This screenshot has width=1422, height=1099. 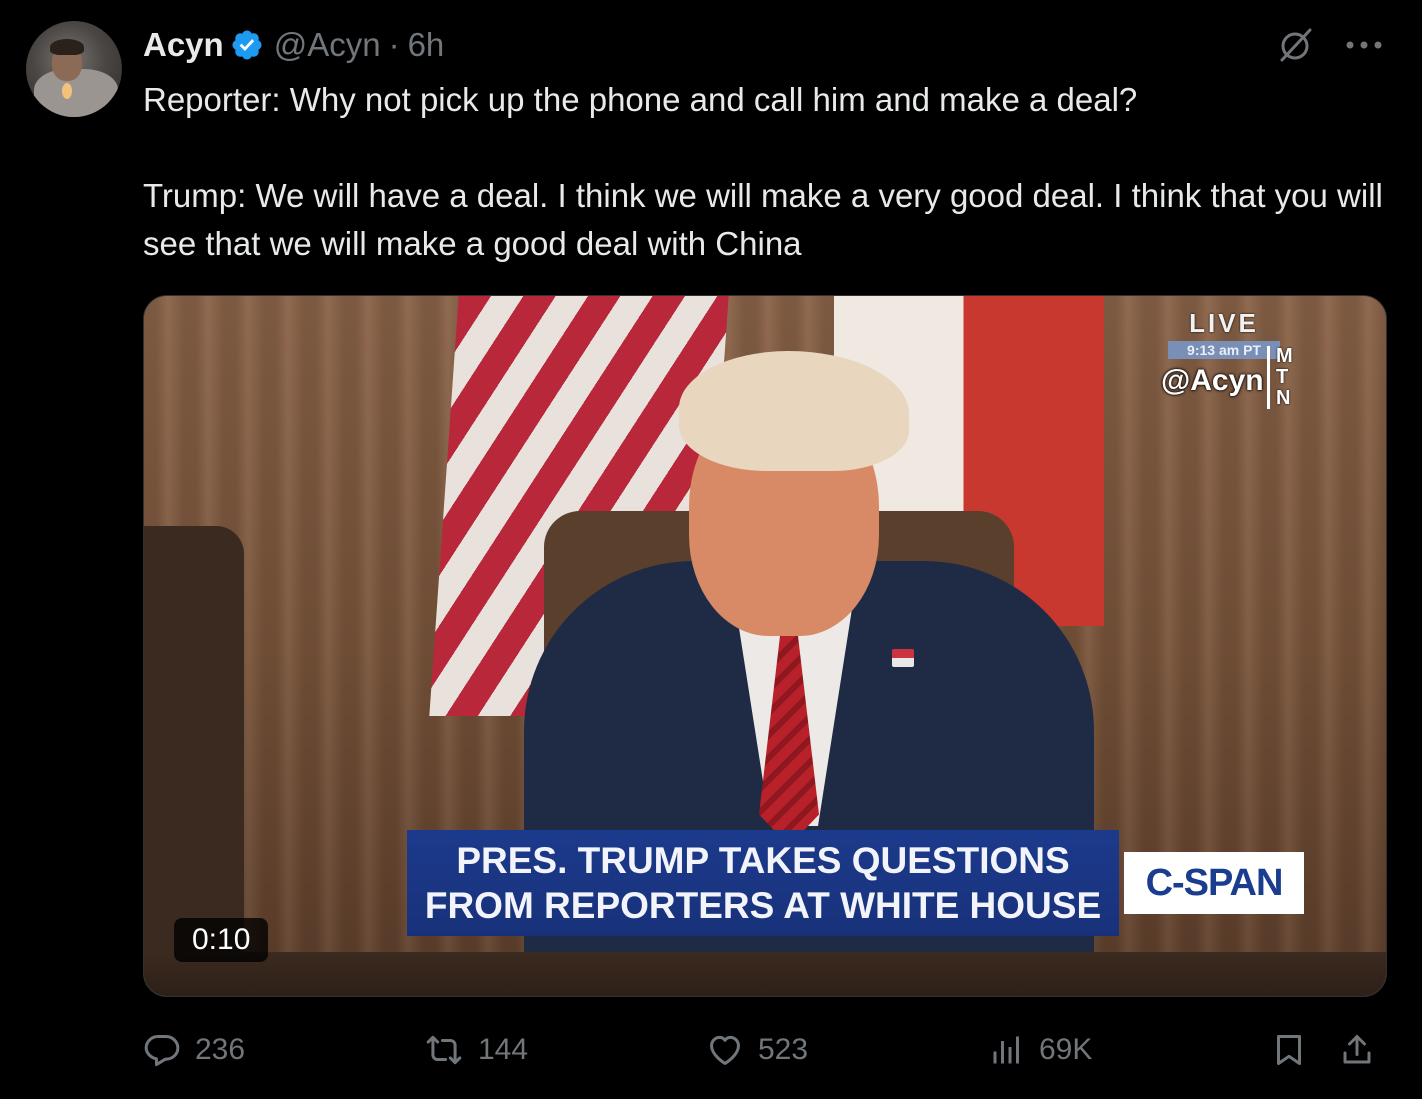 I want to click on bookmark-button, so click(x=1289, y=1050).